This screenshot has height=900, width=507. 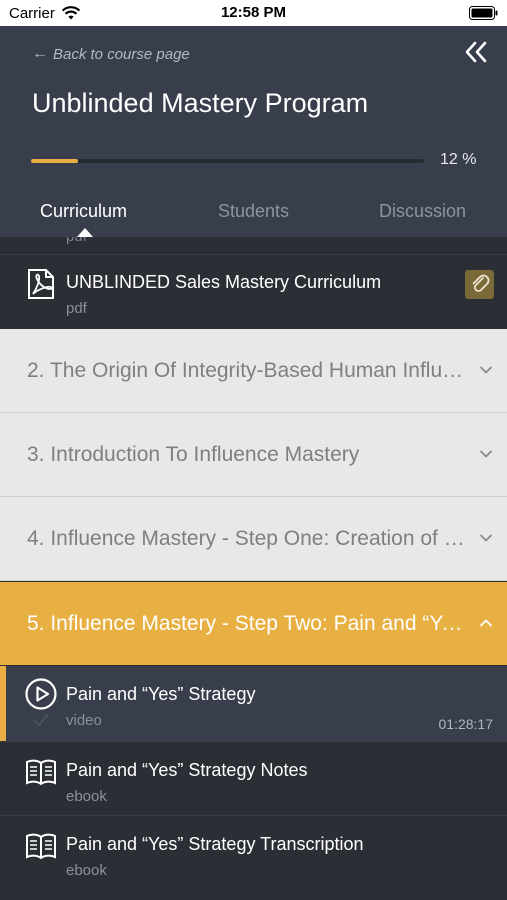 I want to click on battery-icon, so click(x=483, y=13).